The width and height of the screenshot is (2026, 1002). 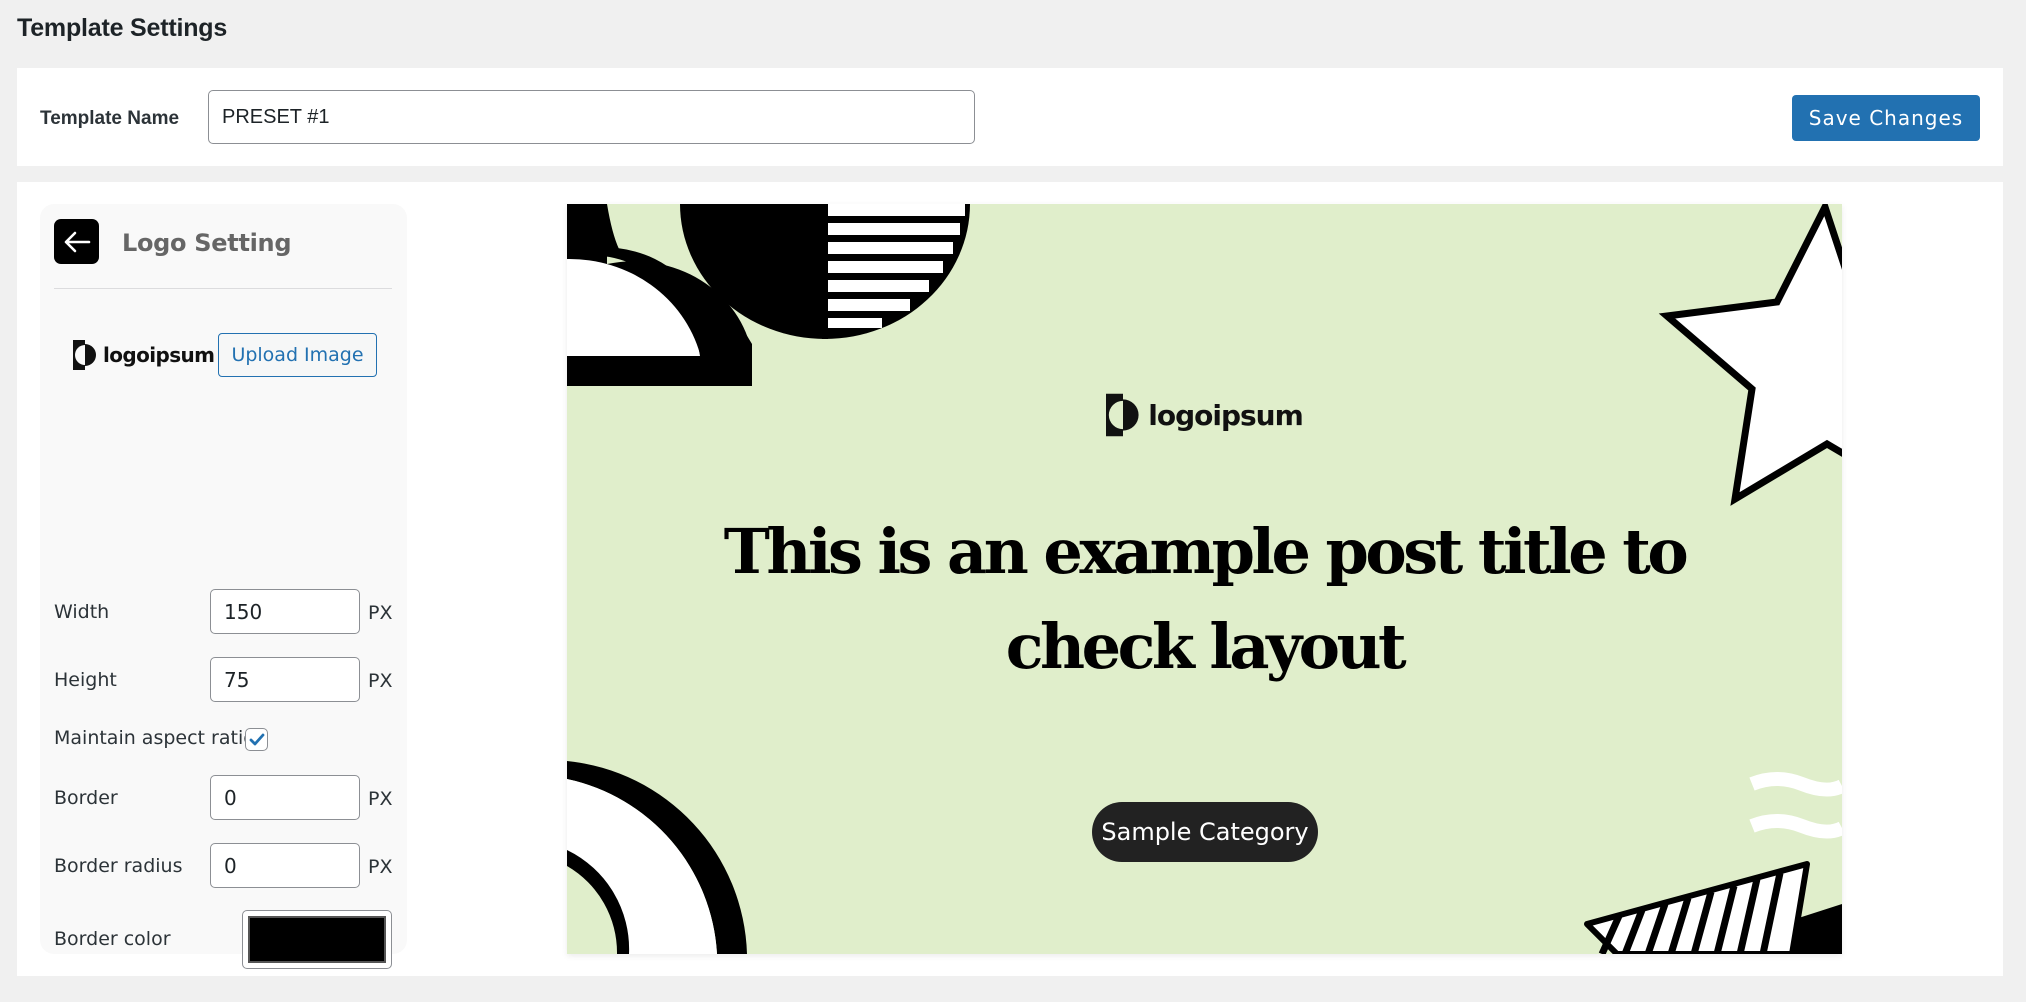 I want to click on template-name-label: Template Name, so click(x=110, y=118).